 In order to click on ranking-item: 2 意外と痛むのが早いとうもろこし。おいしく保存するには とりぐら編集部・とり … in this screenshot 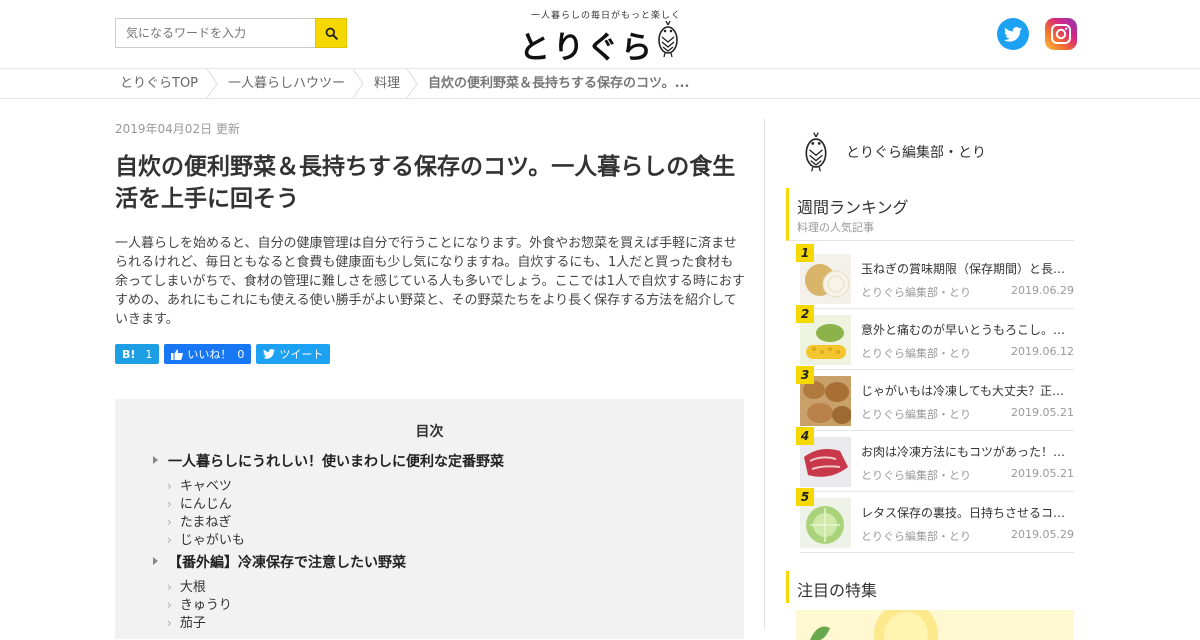, I will do `click(935, 337)`.